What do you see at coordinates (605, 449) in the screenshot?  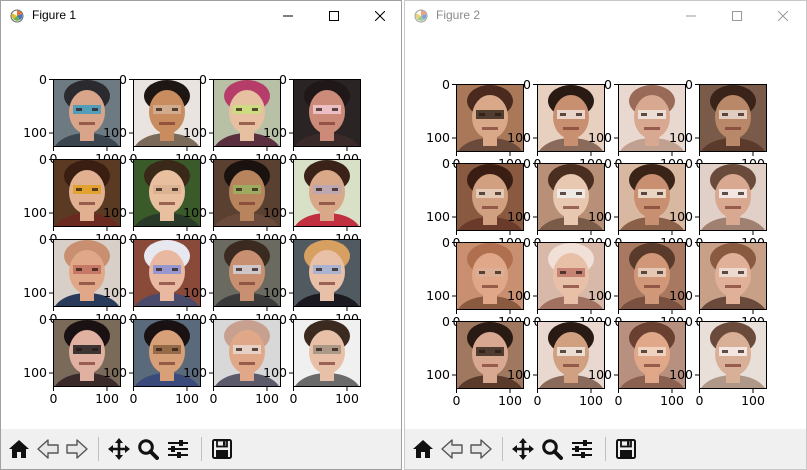 I see `navigation-toolbar` at bounding box center [605, 449].